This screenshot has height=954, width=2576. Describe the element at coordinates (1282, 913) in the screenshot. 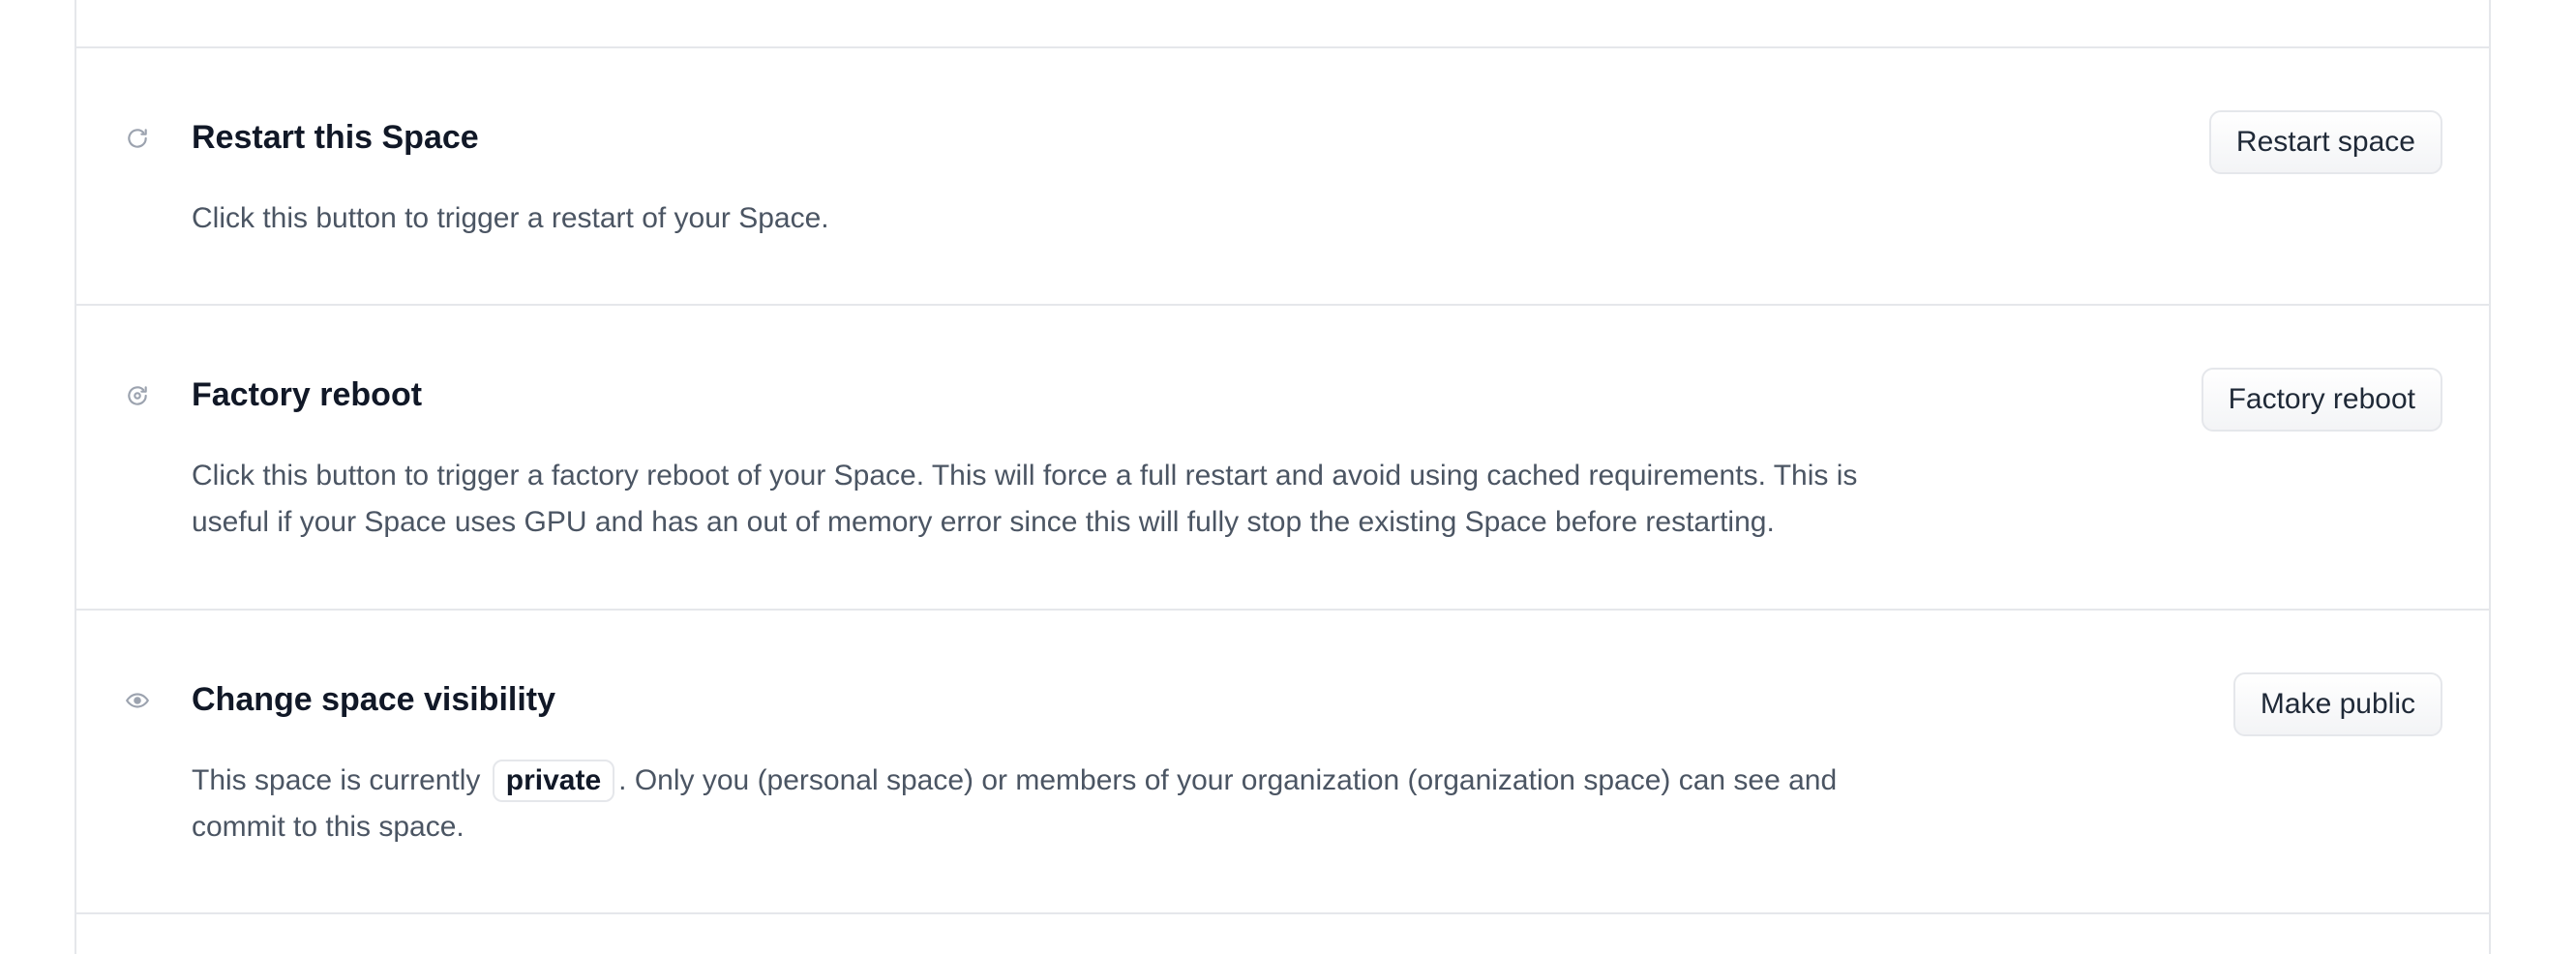

I see `section-divider` at that location.